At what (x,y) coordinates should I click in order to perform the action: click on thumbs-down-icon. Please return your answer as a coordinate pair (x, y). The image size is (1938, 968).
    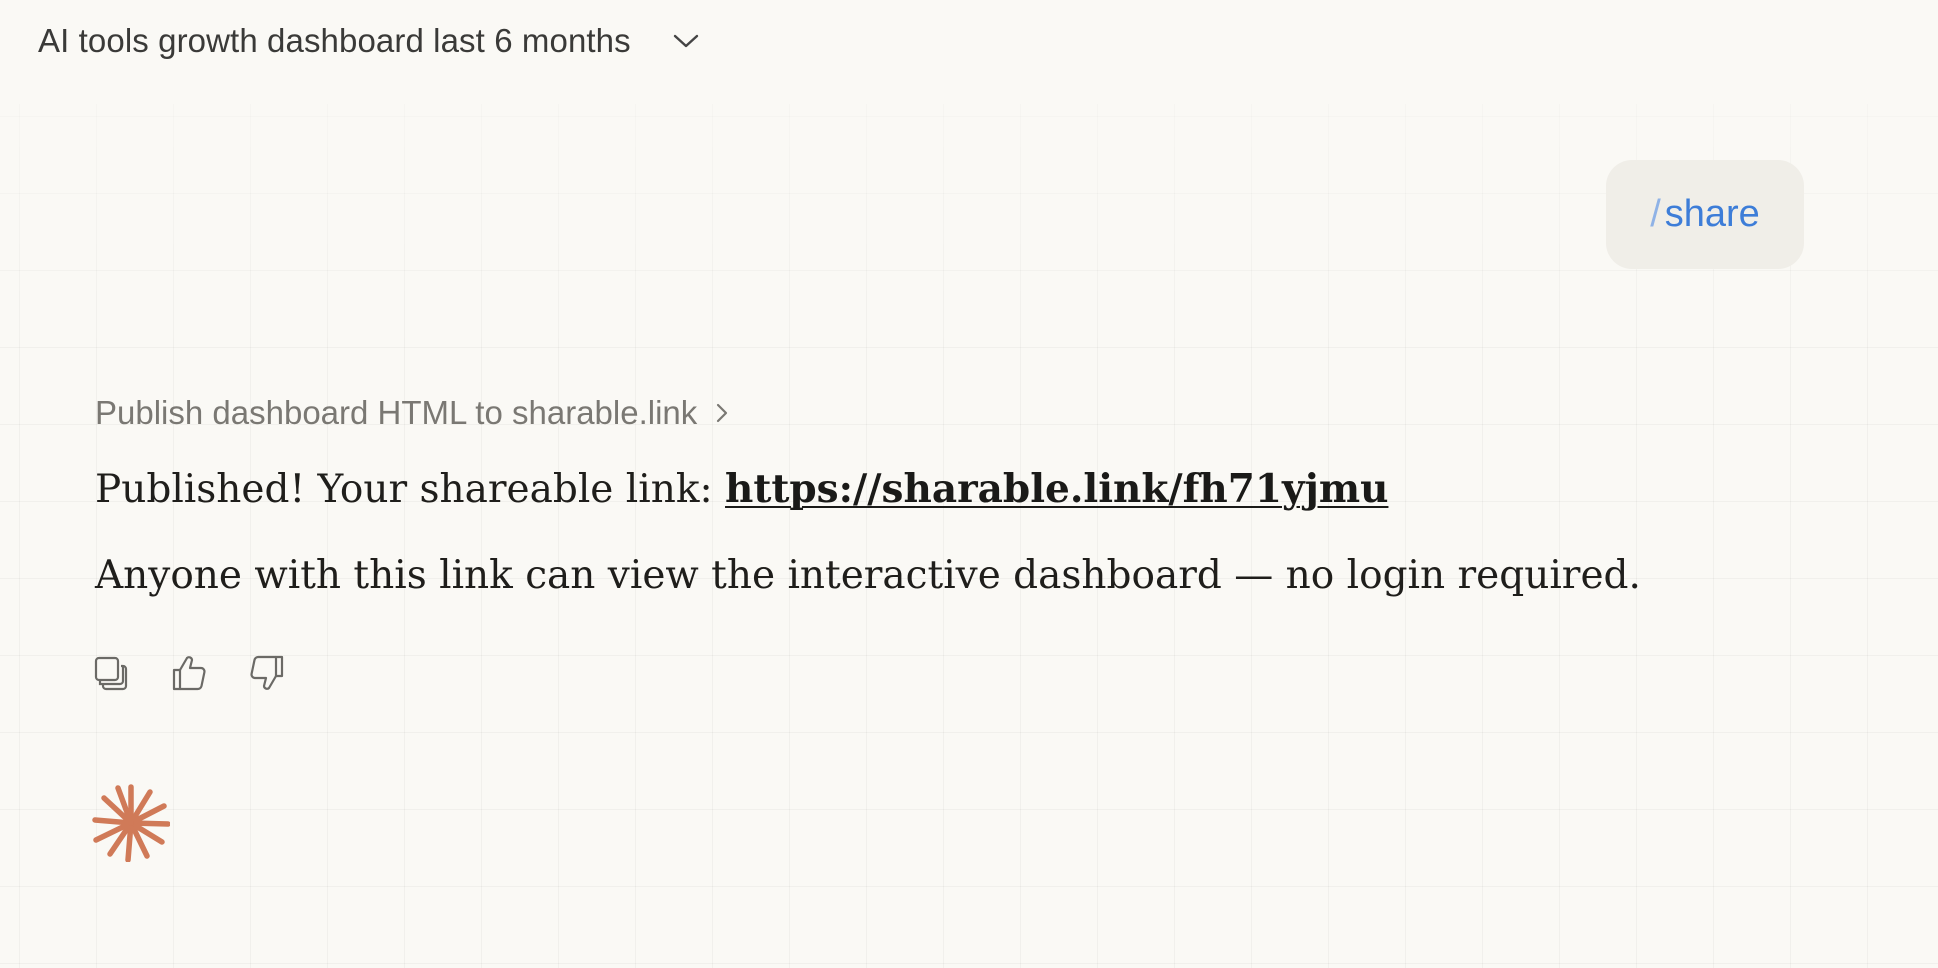
    Looking at the image, I should click on (267, 673).